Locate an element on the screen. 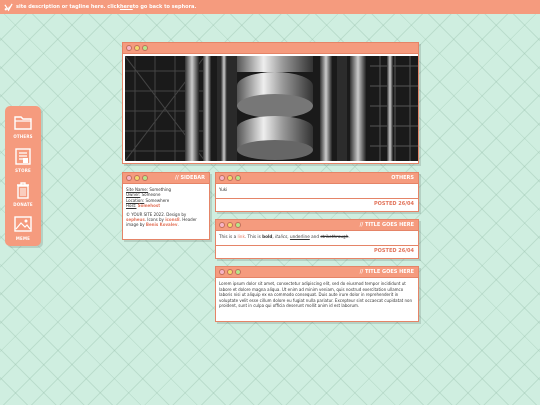 The height and width of the screenshot is (405, 540). host-row: Host: Somehost is located at coordinates (166, 205).